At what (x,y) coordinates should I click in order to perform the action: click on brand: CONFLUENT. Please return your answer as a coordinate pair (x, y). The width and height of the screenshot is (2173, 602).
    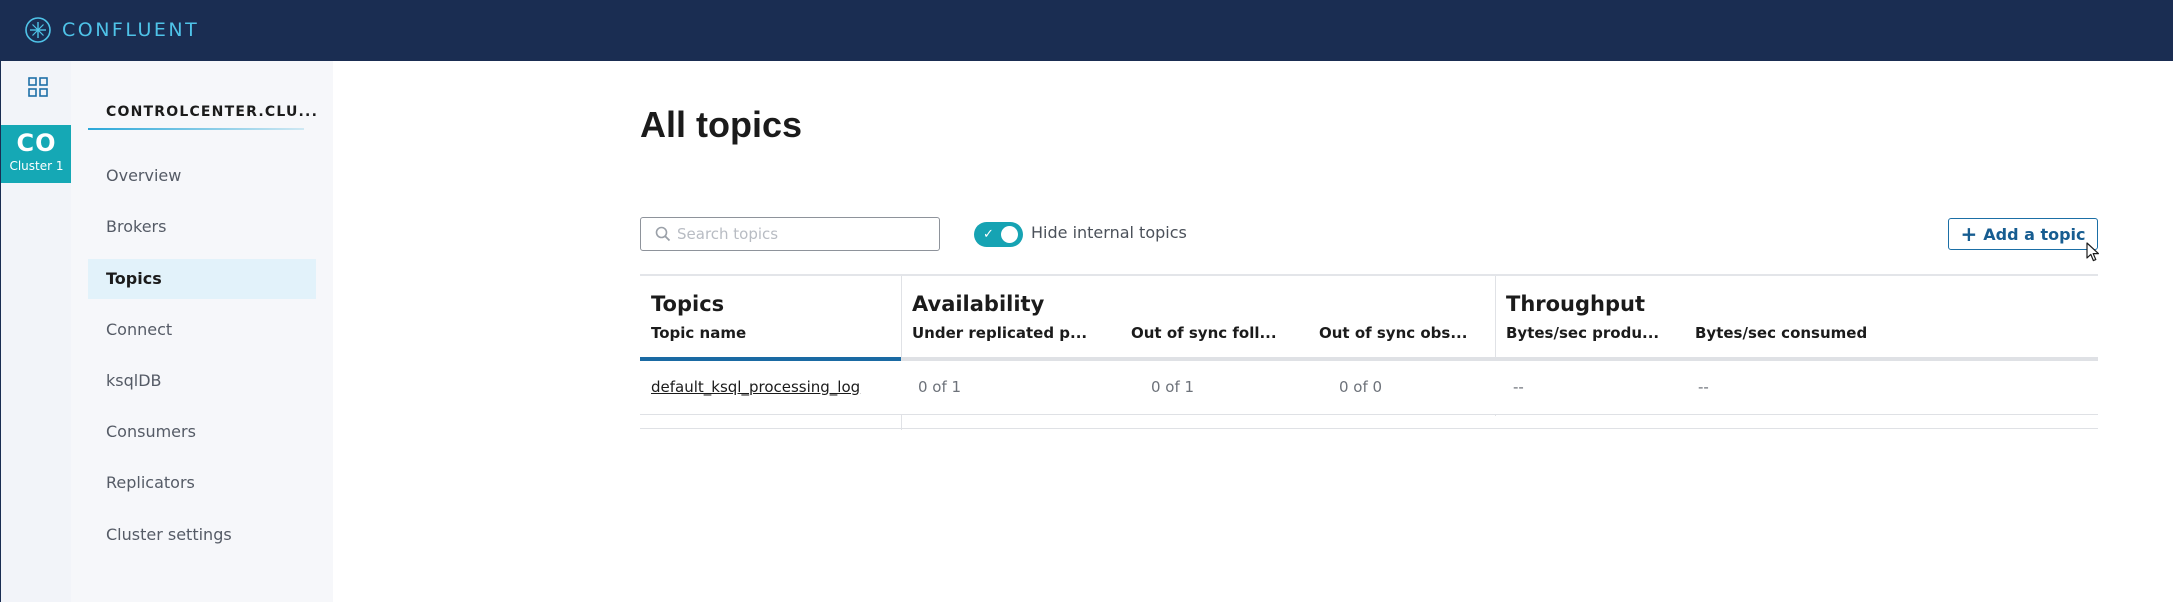
    Looking at the image, I should click on (111, 30).